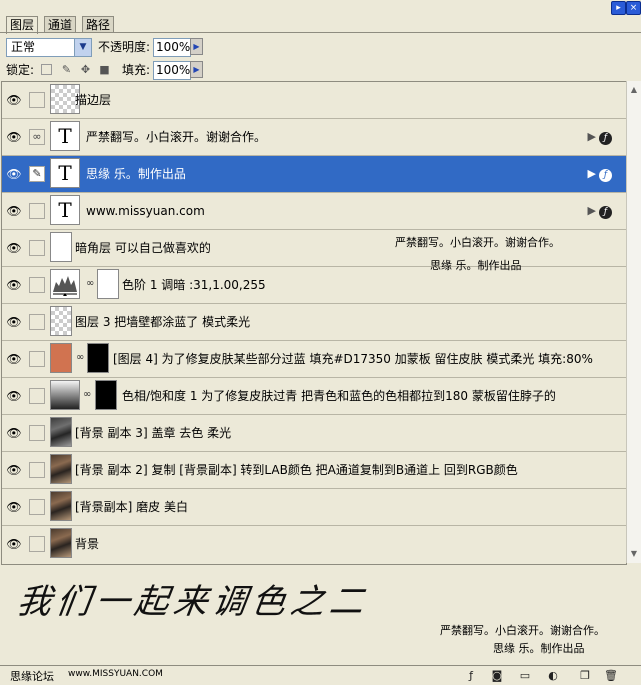 The image size is (641, 685). I want to click on close-icon: ×, so click(633, 8).